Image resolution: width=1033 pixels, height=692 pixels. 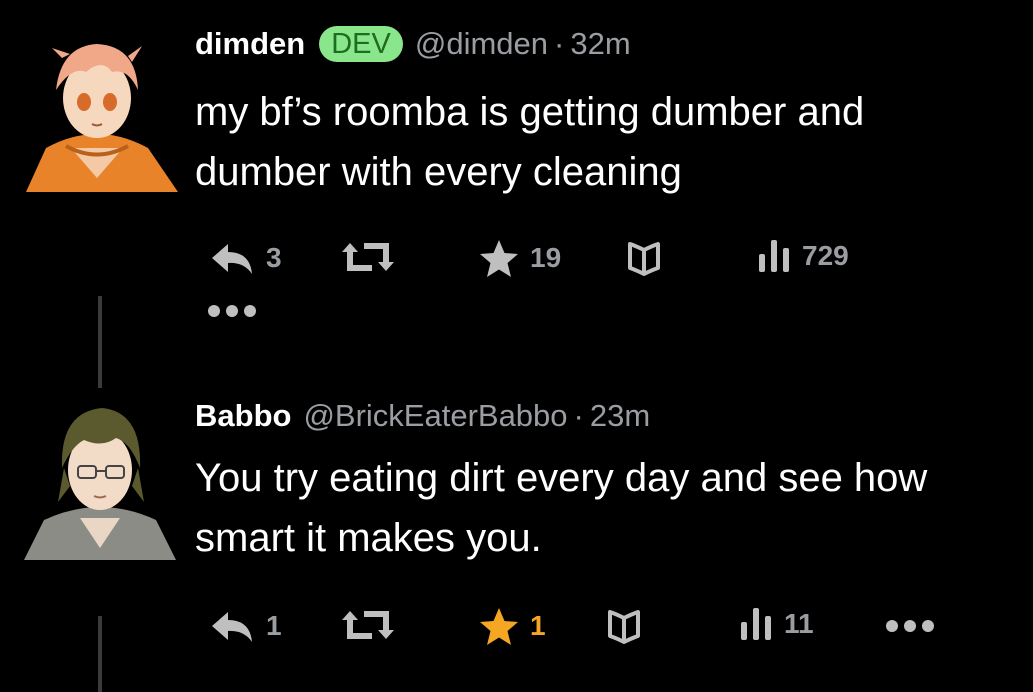 I want to click on reply-count: 1, so click(x=274, y=625).